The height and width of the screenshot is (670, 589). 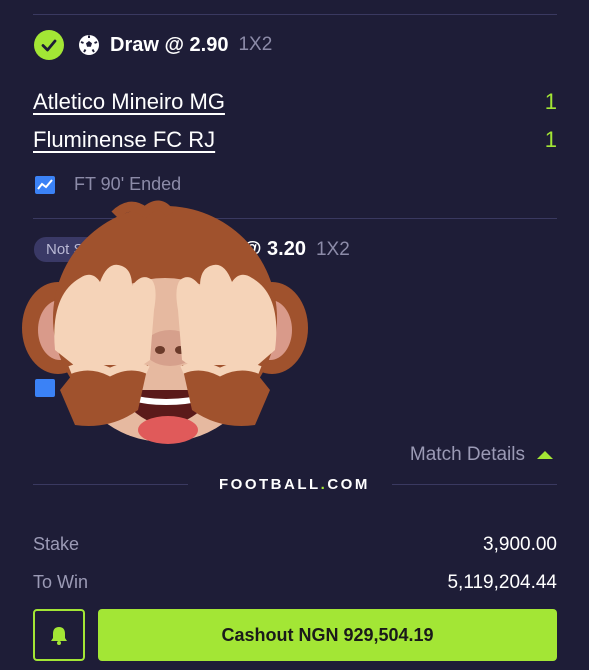 I want to click on match-details-toggle: Match Details, so click(x=481, y=455).